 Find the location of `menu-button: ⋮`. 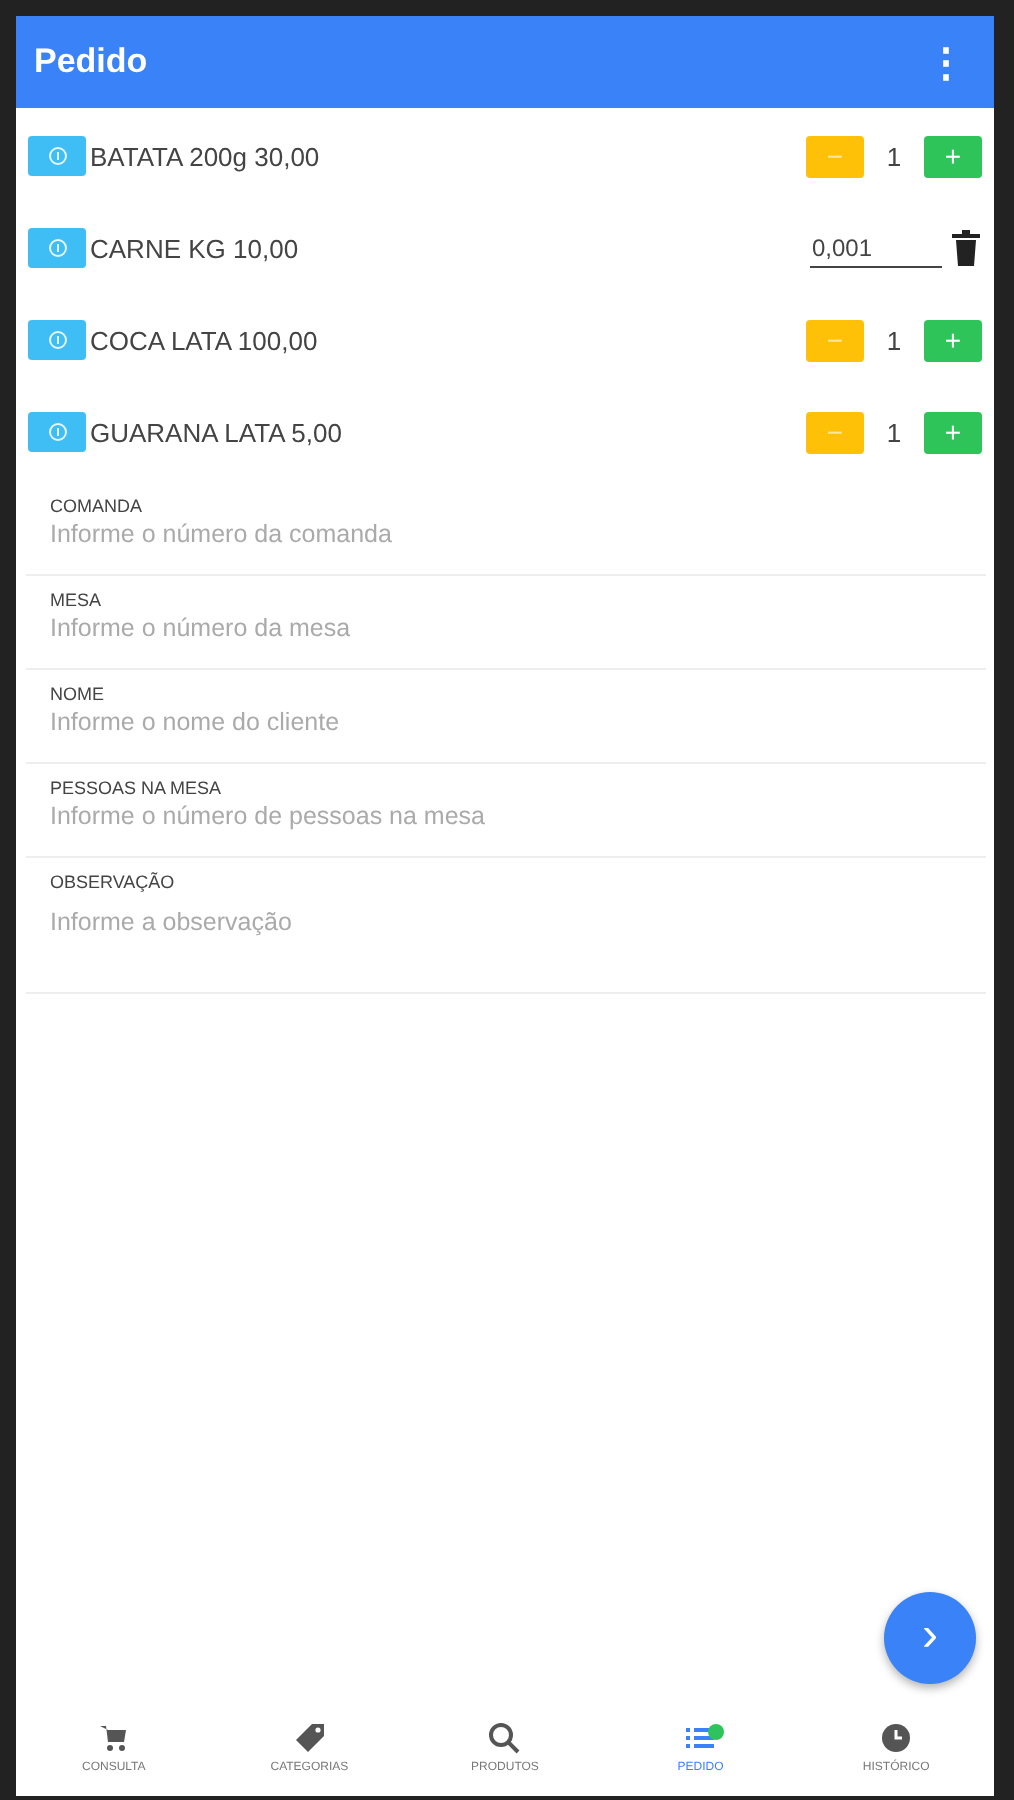

menu-button: ⋮ is located at coordinates (946, 62).